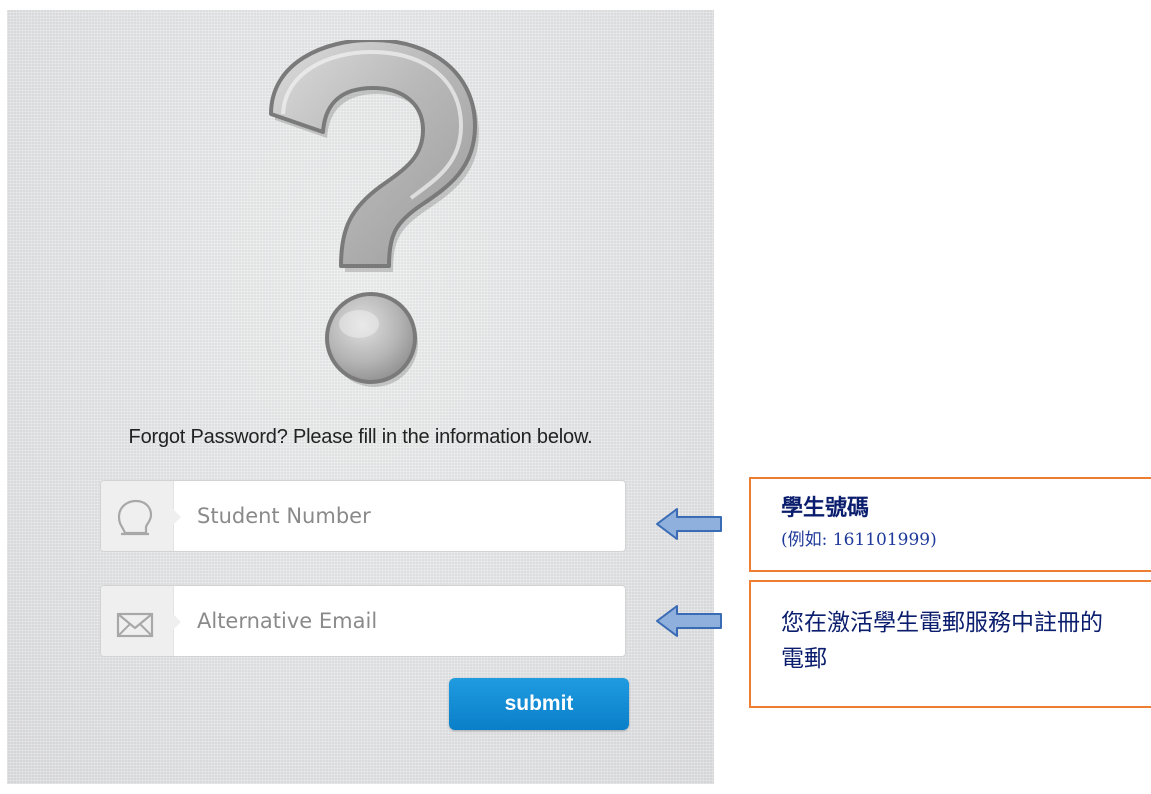 Image resolution: width=1151 pixels, height=794 pixels. What do you see at coordinates (942, 641) in the screenshot?
I see `alternative-email-callout-text: 您在激活學生電郵服務中註冊的電郵` at bounding box center [942, 641].